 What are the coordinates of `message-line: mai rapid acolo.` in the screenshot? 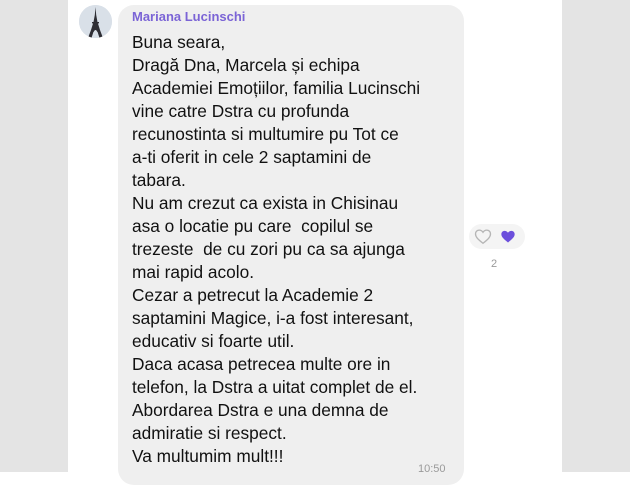 It's located at (193, 272).